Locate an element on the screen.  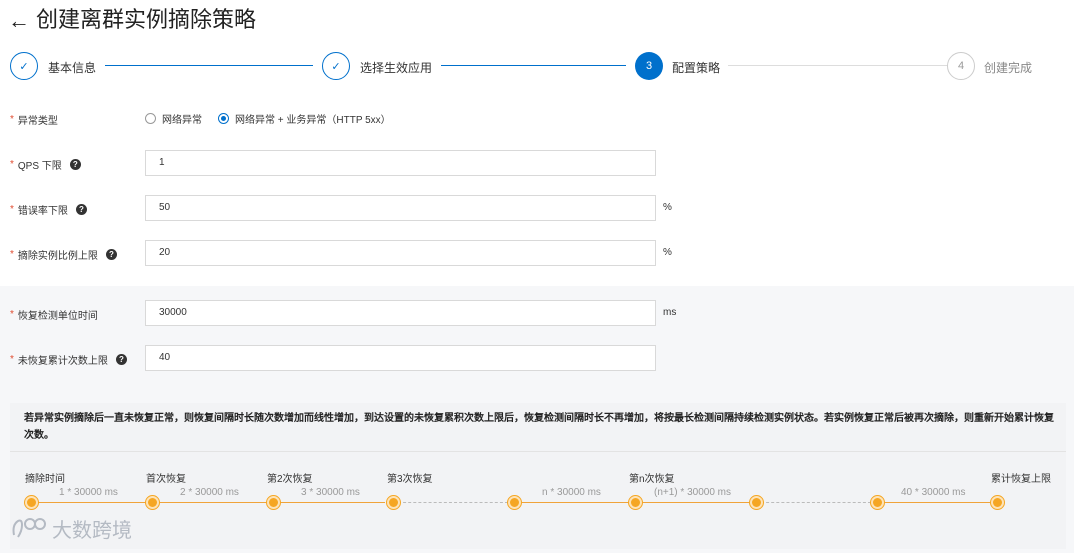
eject-ratio-row: * 摘除实例比例上限? 20 % is located at coordinates (540, 253).